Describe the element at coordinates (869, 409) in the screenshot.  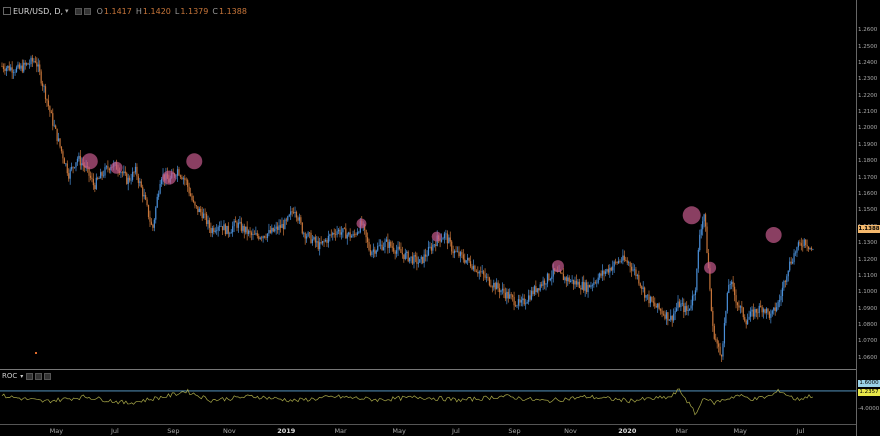
I see `roc-axis-low: -4.0000` at that location.